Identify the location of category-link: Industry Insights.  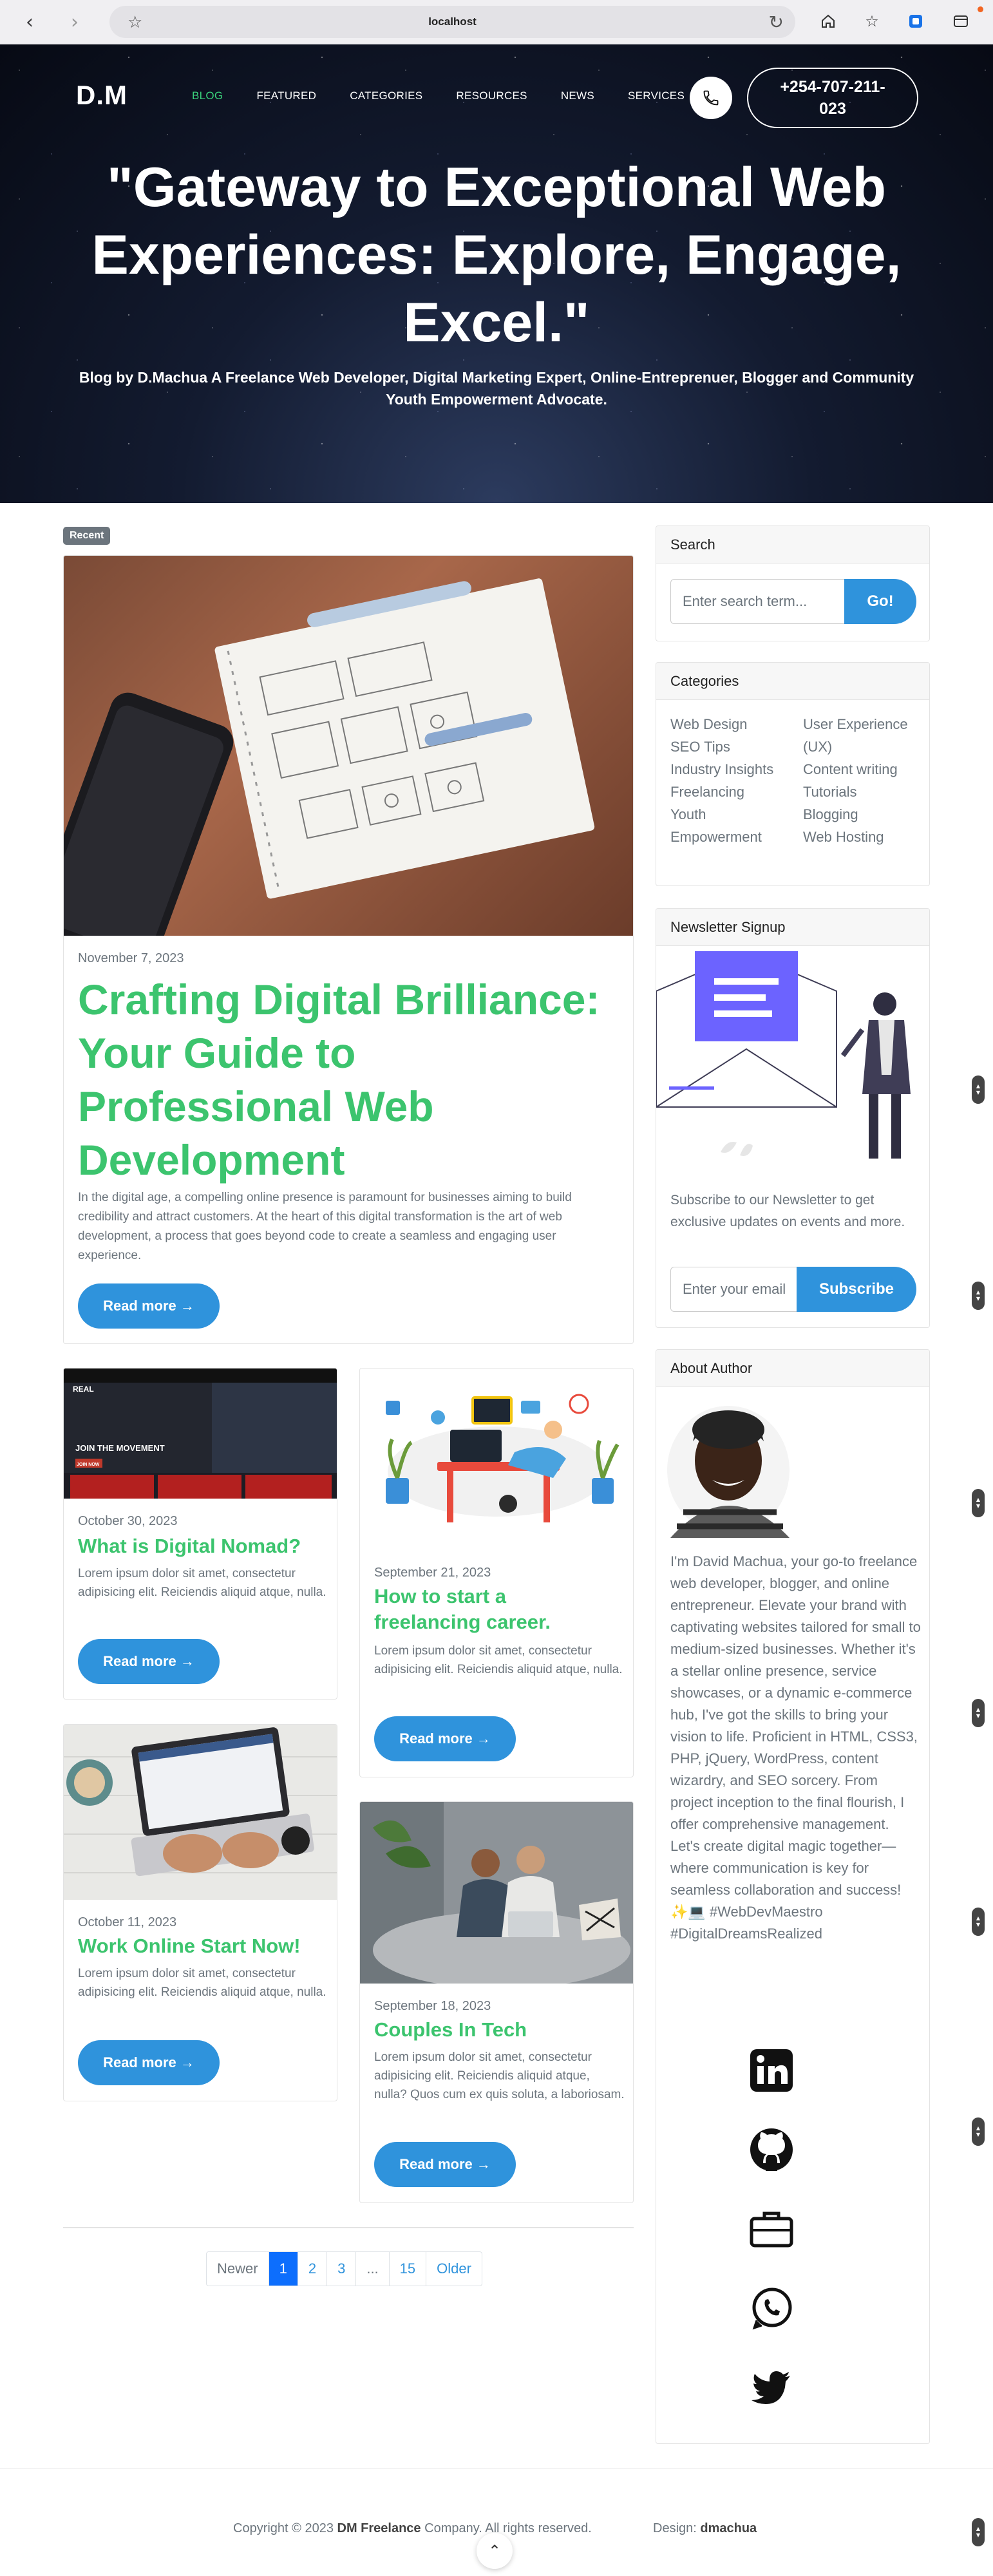
(731, 770).